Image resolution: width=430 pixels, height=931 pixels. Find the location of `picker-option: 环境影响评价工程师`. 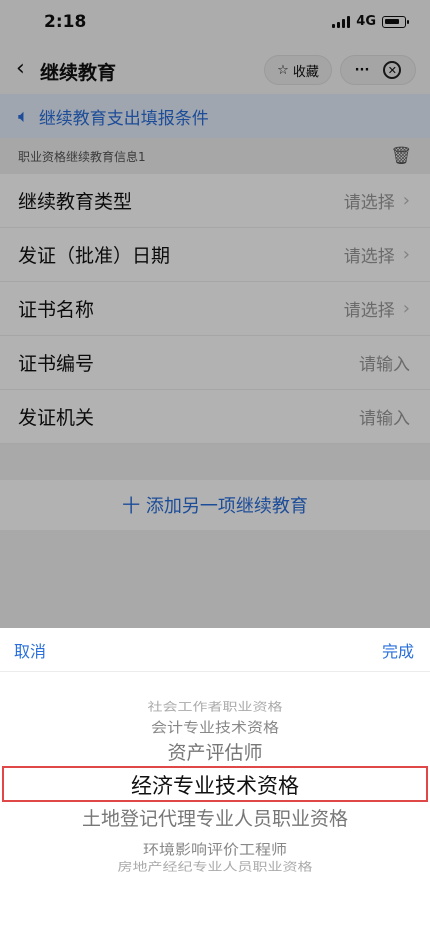

picker-option: 环境影响评价工程师 is located at coordinates (215, 848).